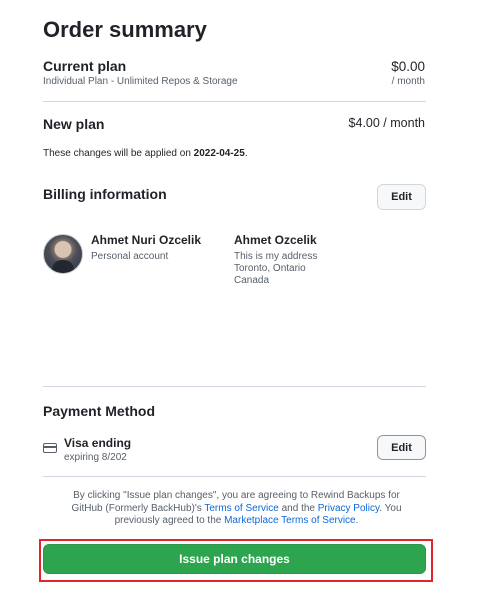  What do you see at coordinates (246, 153) in the screenshot?
I see `applied-note-suffix: .` at bounding box center [246, 153].